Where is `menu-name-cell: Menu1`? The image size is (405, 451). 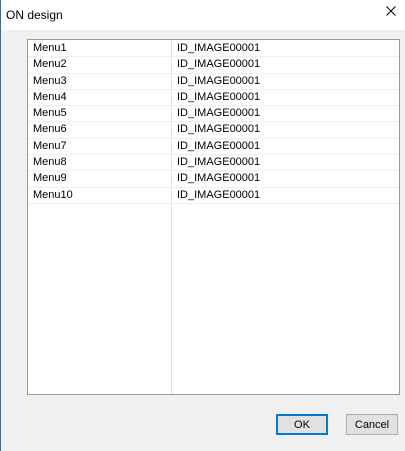
menu-name-cell: Menu1 is located at coordinates (50, 48).